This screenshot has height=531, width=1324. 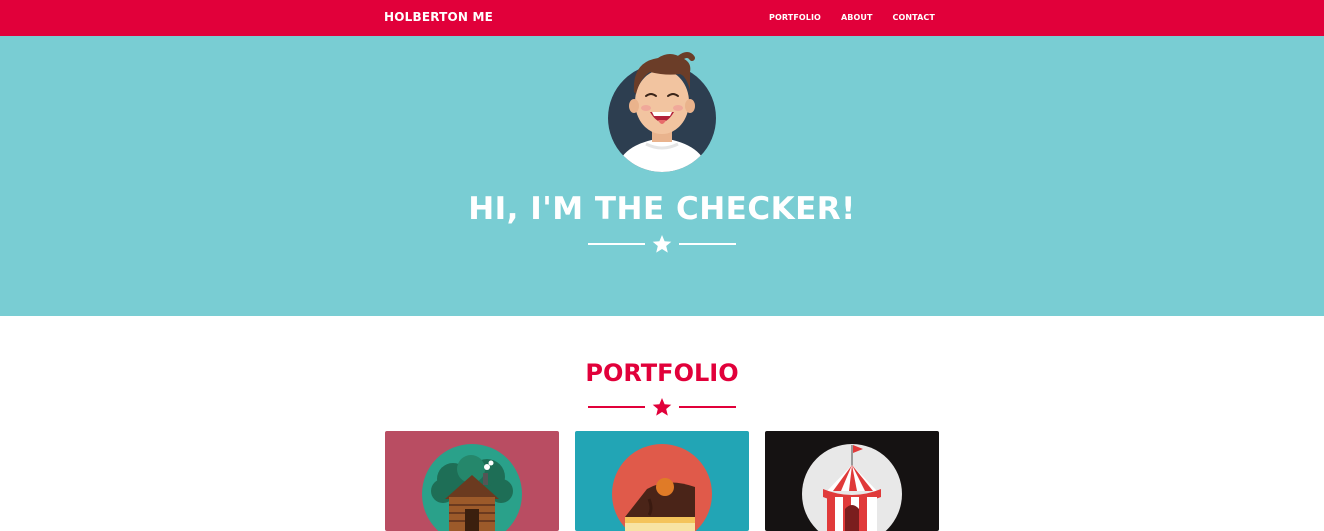 What do you see at coordinates (662, 109) in the screenshot?
I see `avatar` at bounding box center [662, 109].